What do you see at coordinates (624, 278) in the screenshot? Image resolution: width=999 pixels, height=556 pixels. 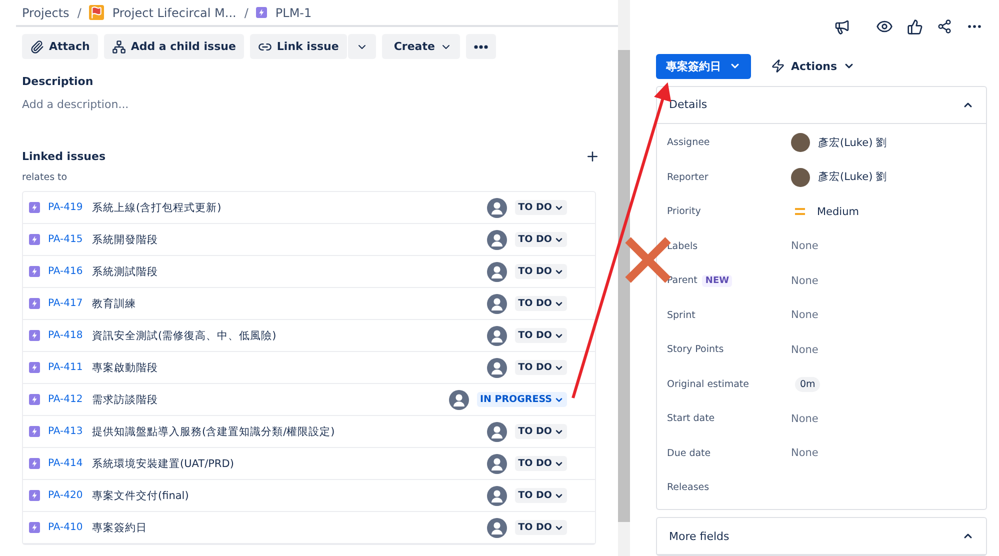 I see `scrollbar` at bounding box center [624, 278].